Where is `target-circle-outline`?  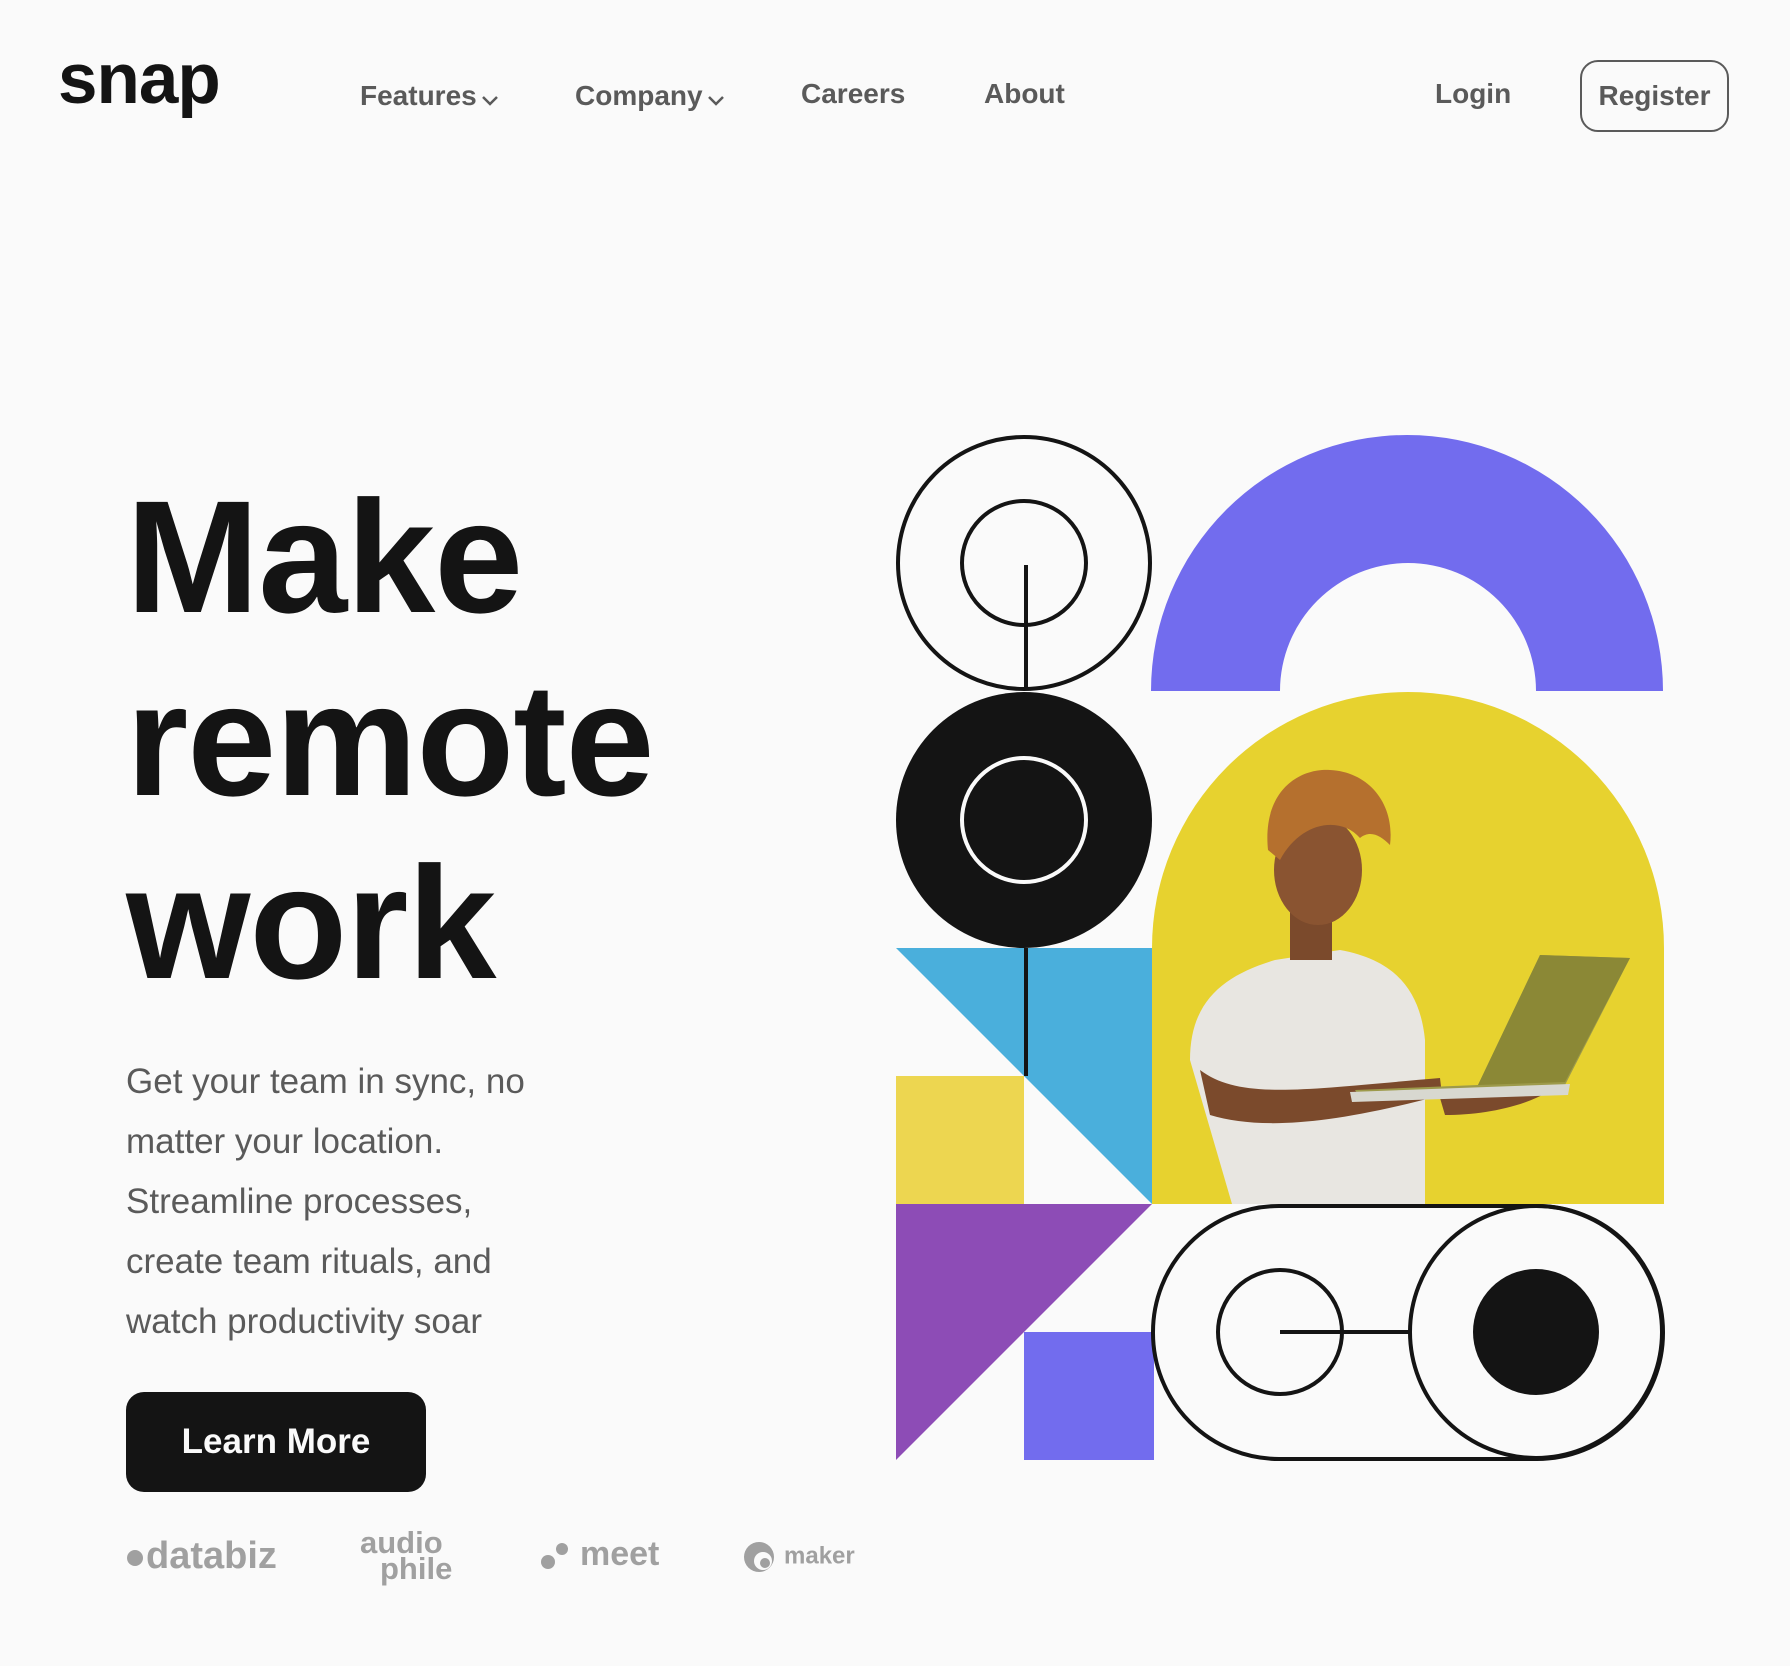 target-circle-outline is located at coordinates (1024, 563).